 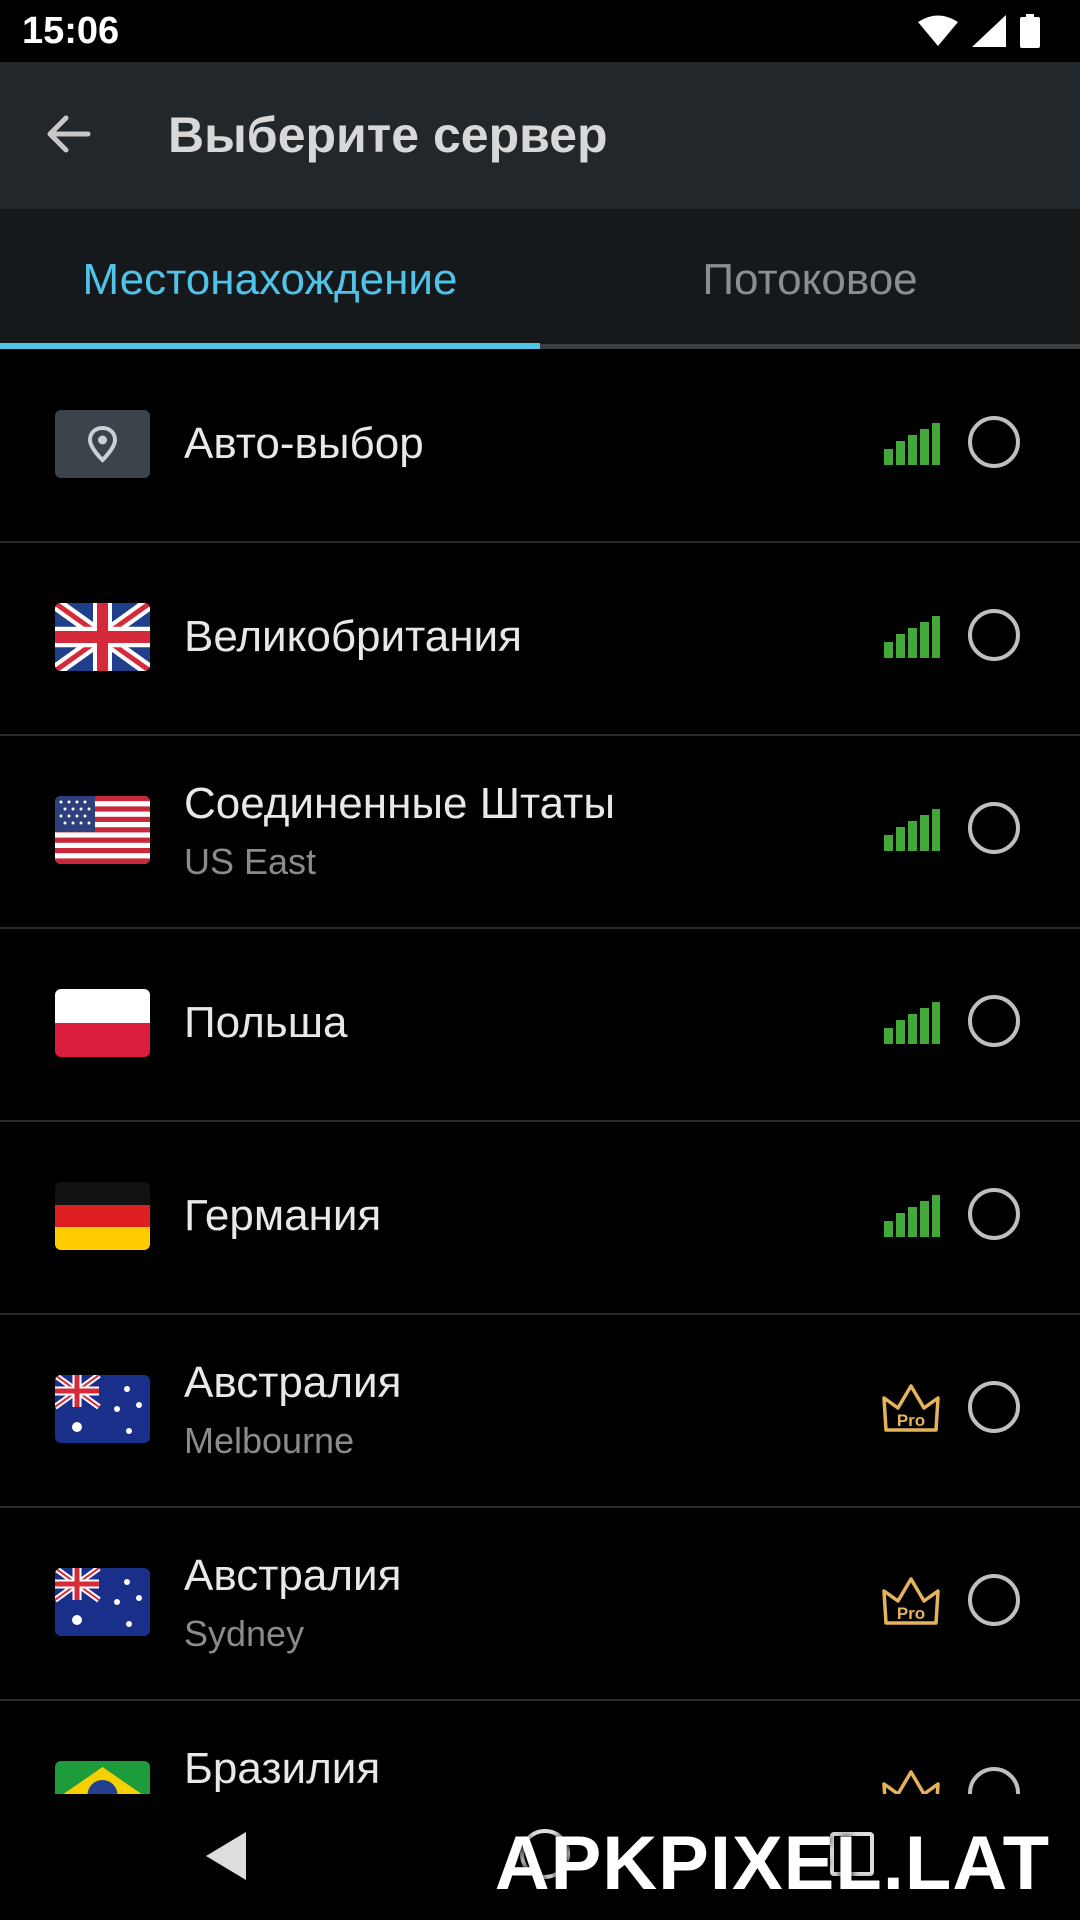 I want to click on flag-us-icon, so click(x=102, y=830).